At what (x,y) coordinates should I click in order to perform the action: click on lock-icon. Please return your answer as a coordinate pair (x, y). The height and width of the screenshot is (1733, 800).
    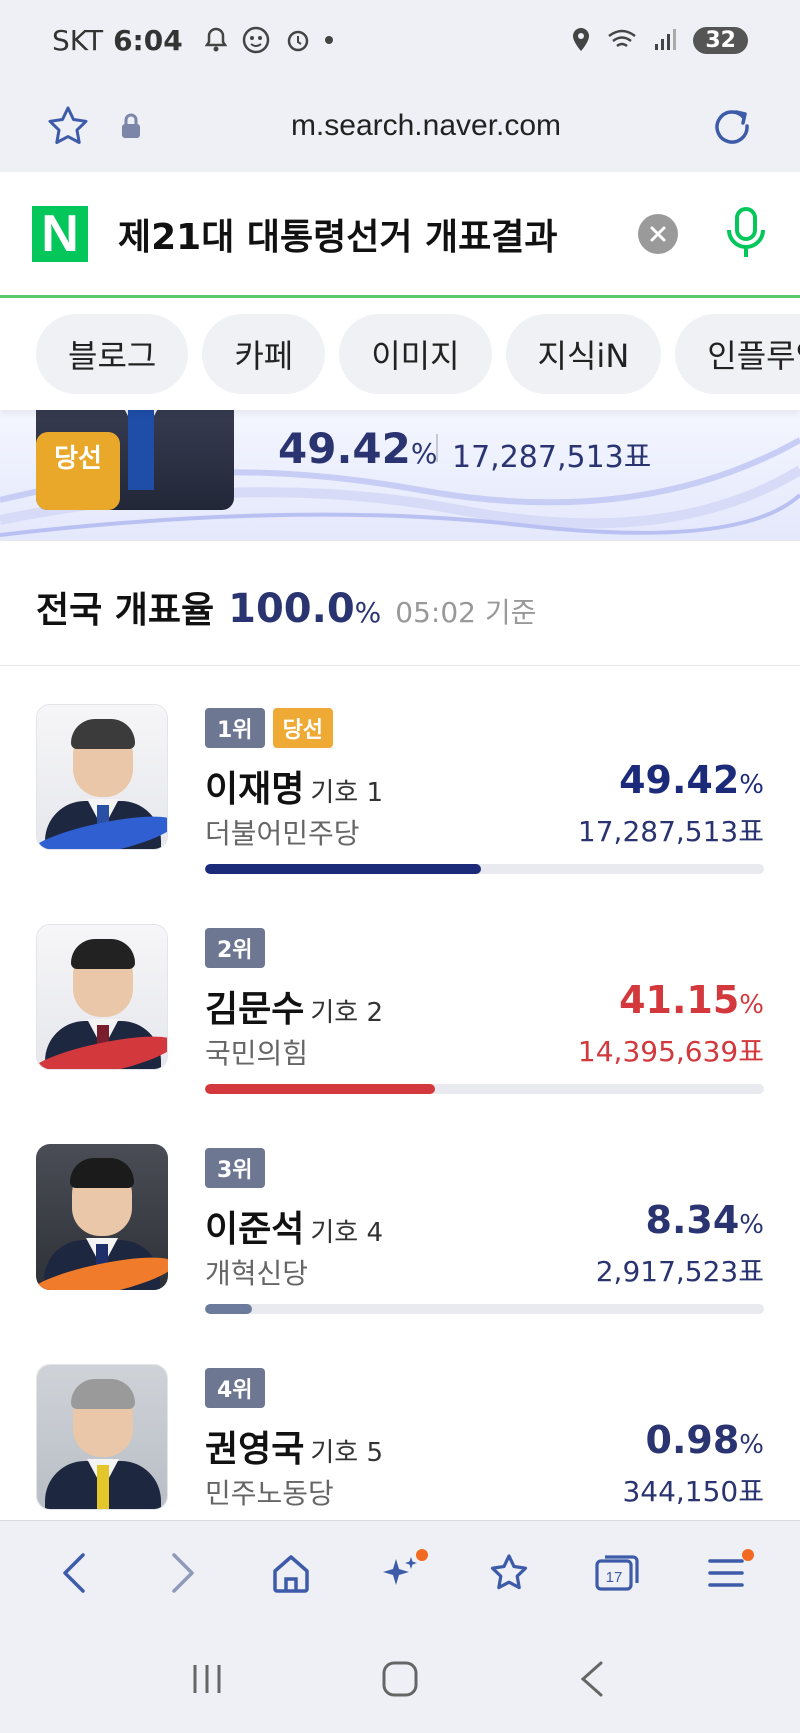
    Looking at the image, I should click on (131, 125).